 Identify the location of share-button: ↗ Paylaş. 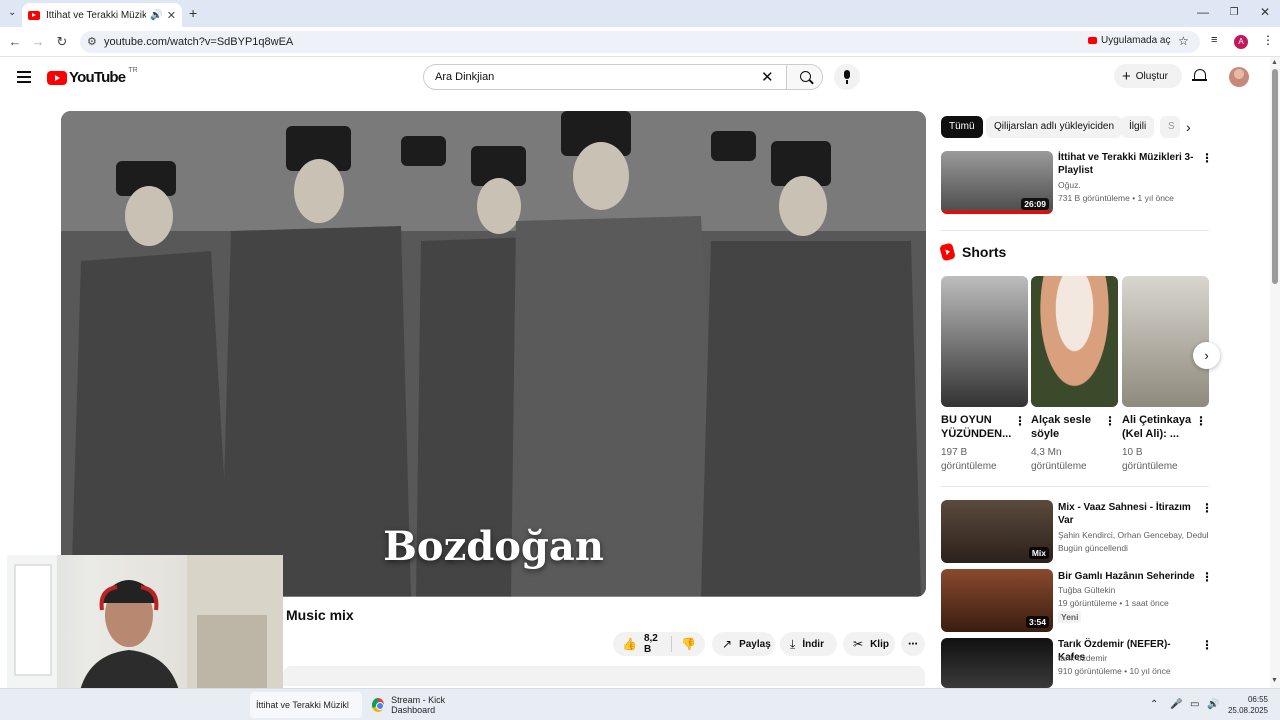
(743, 644).